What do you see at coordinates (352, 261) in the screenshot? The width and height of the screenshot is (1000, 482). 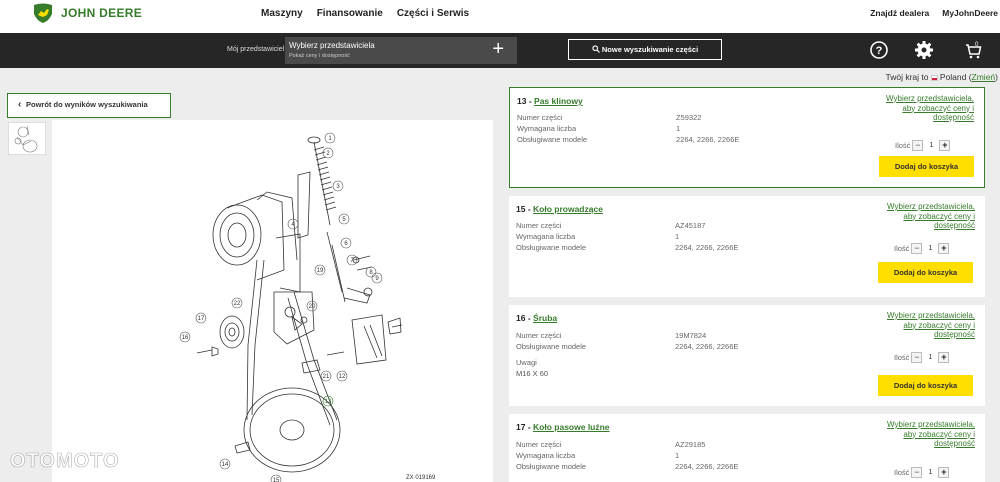 I see `callout-7: 7` at bounding box center [352, 261].